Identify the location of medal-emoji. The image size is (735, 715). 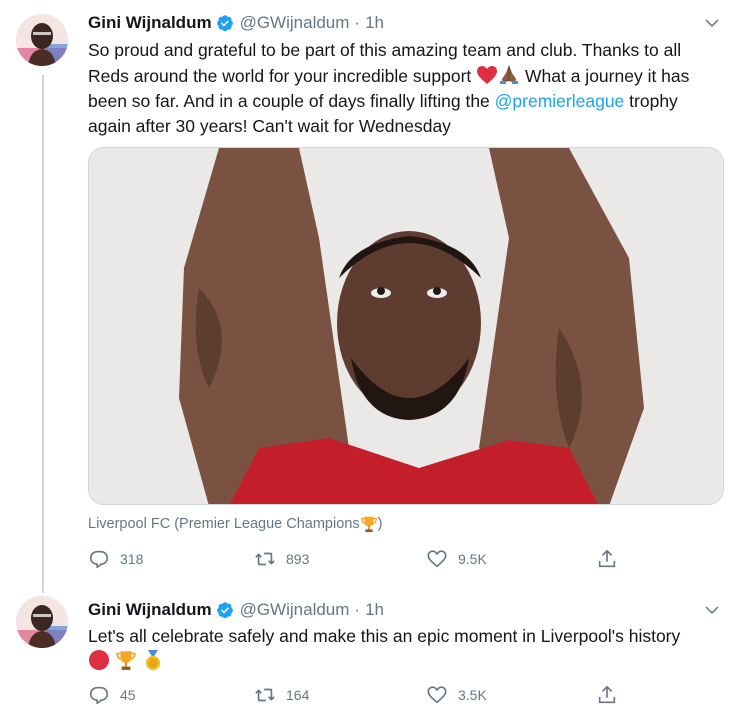
(152, 660).